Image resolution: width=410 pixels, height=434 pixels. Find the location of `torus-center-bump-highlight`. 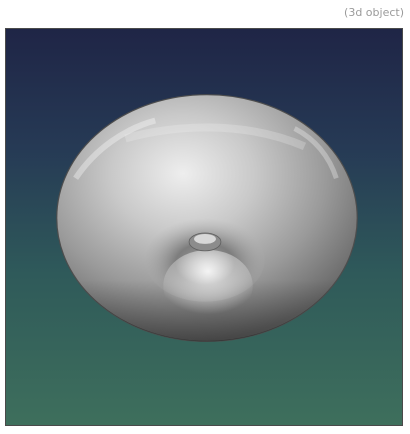

torus-center-bump-highlight is located at coordinates (205, 238).